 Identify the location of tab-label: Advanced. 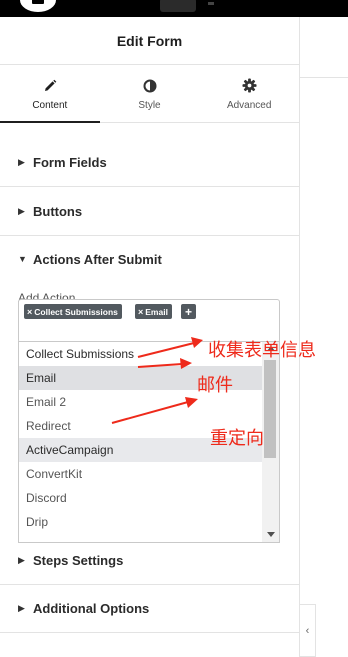
(249, 105).